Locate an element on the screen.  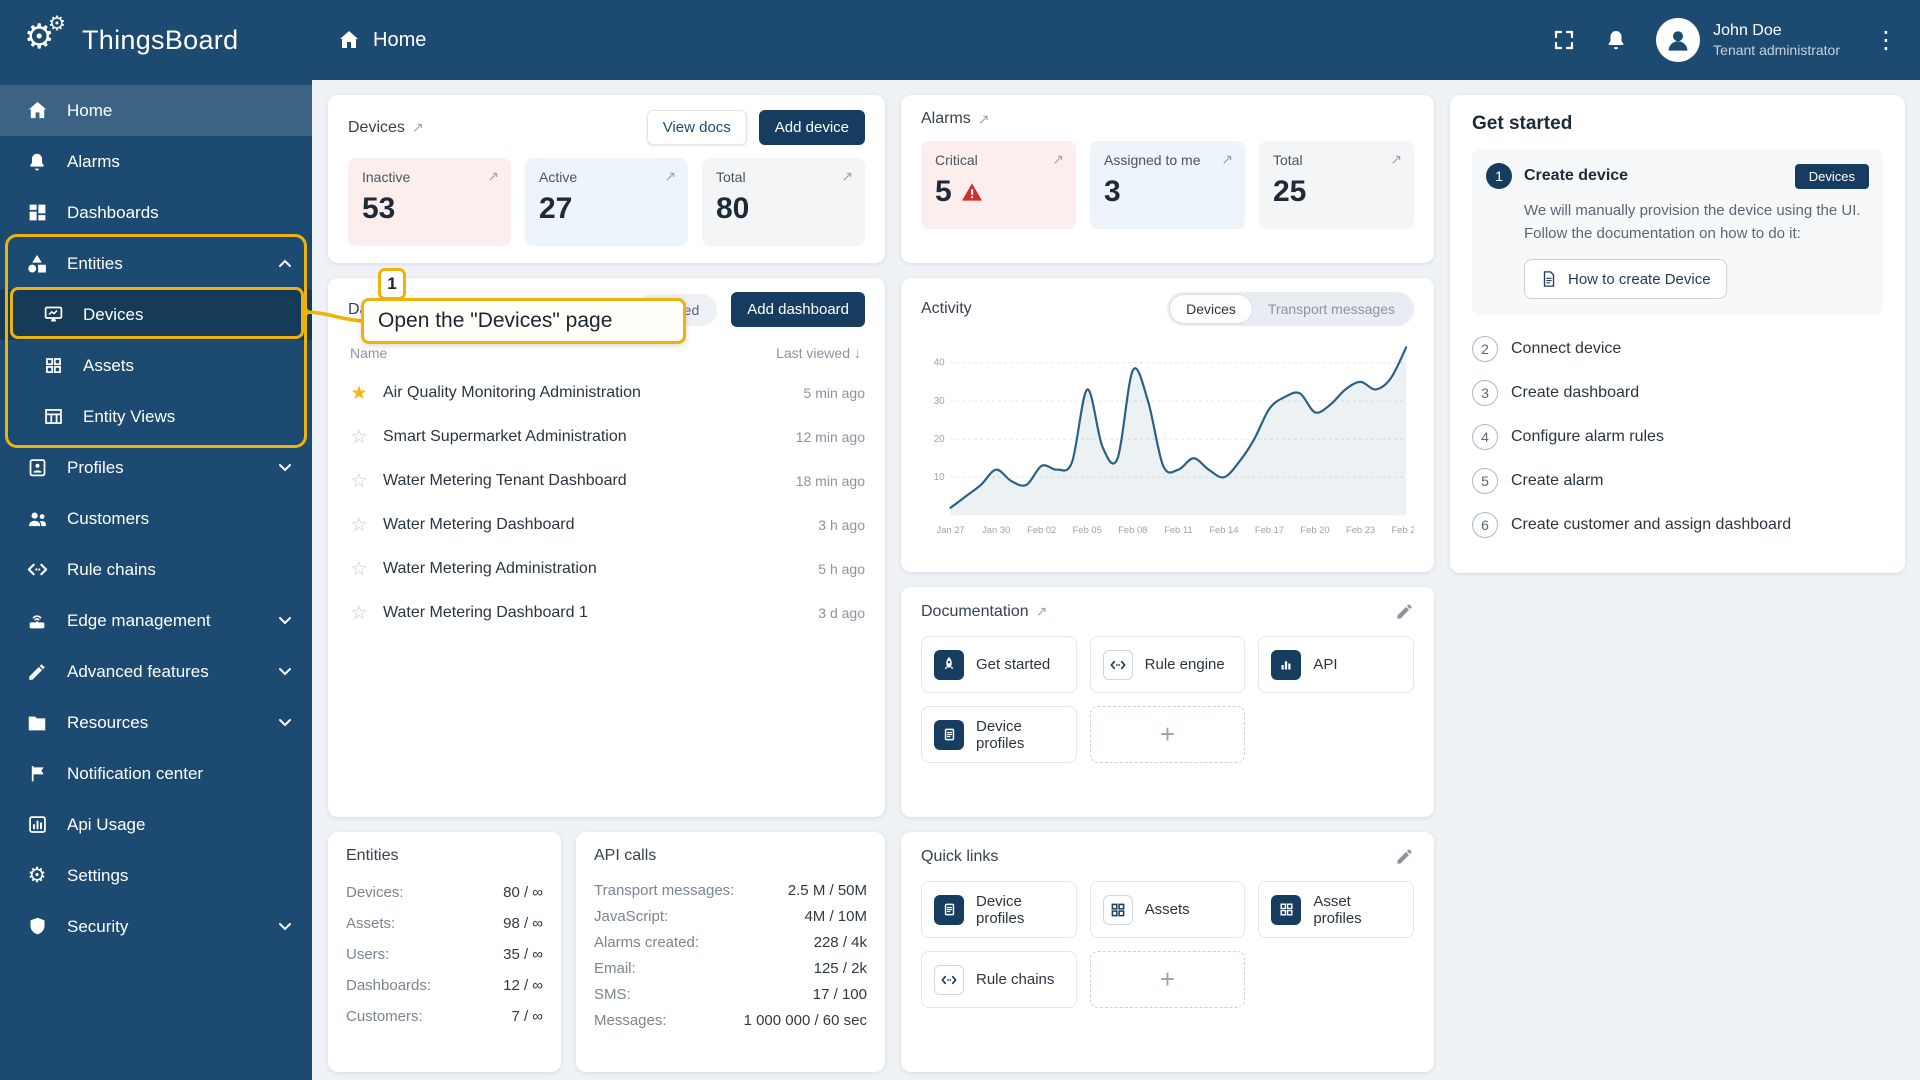
sidebar-item-resources: Resources is located at coordinates (156, 722).